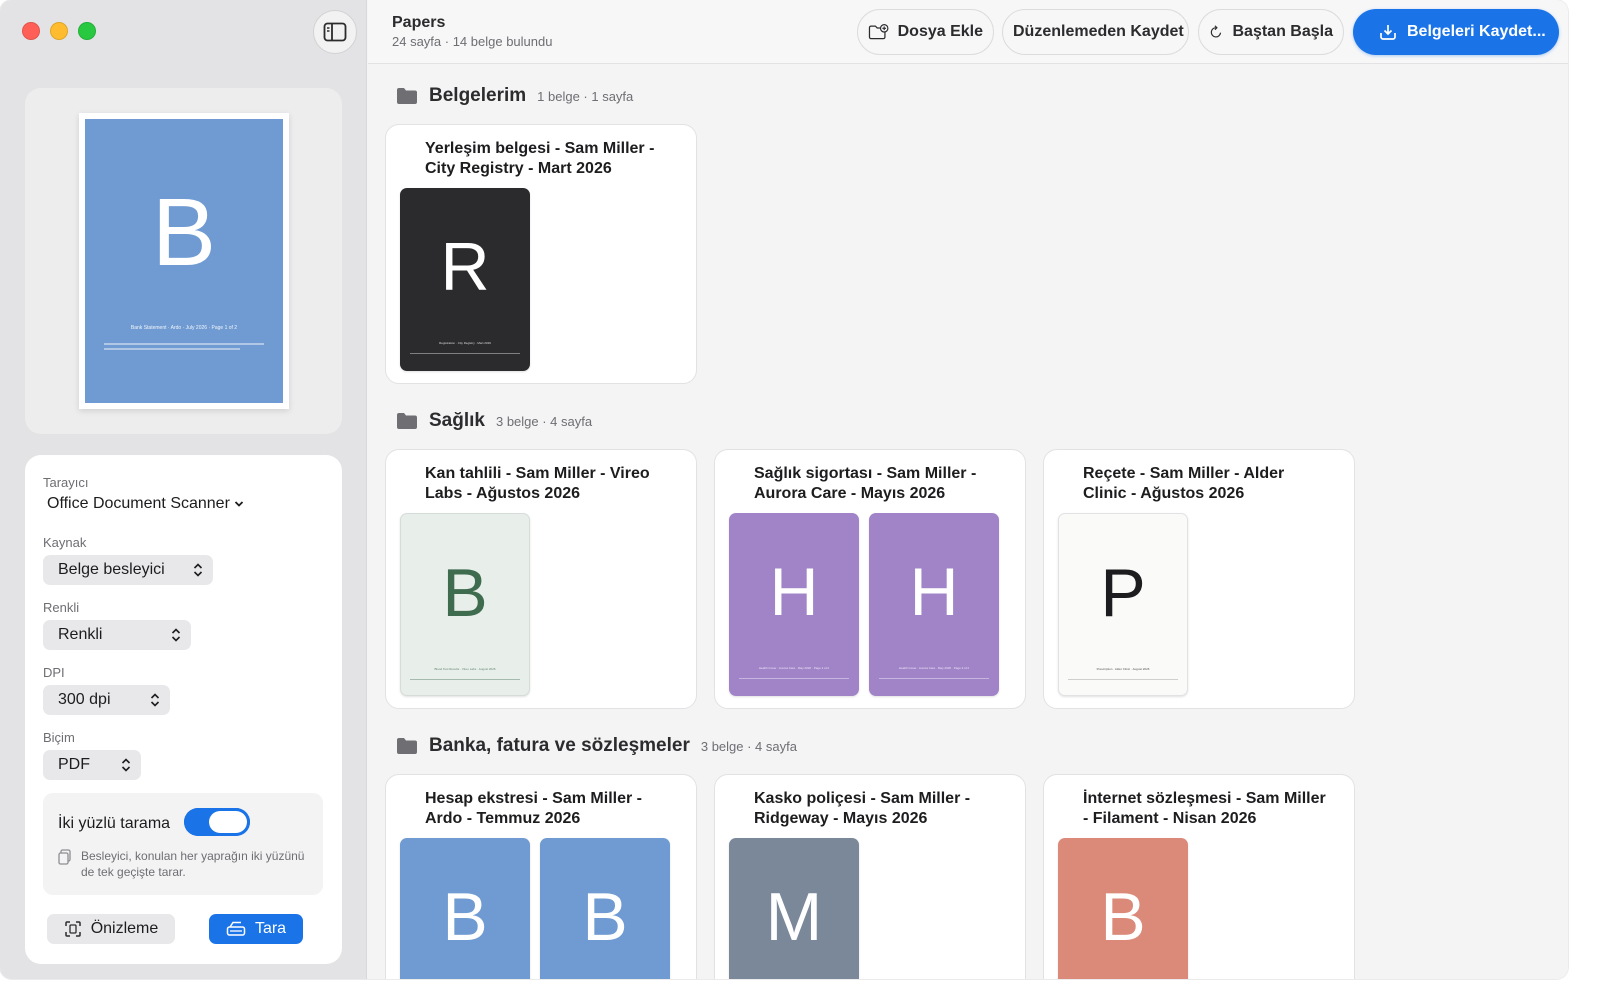 This screenshot has height=999, width=1600. Describe the element at coordinates (74, 764) in the screenshot. I see `format-value: PDF` at that location.